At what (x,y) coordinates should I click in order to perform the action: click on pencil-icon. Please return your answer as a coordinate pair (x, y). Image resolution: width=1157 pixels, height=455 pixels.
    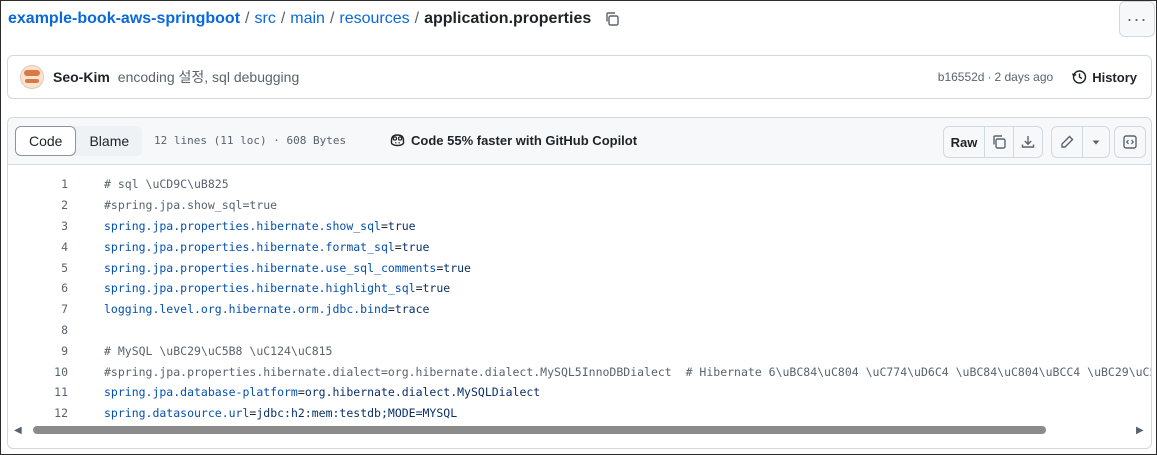
    Looking at the image, I should click on (1067, 141).